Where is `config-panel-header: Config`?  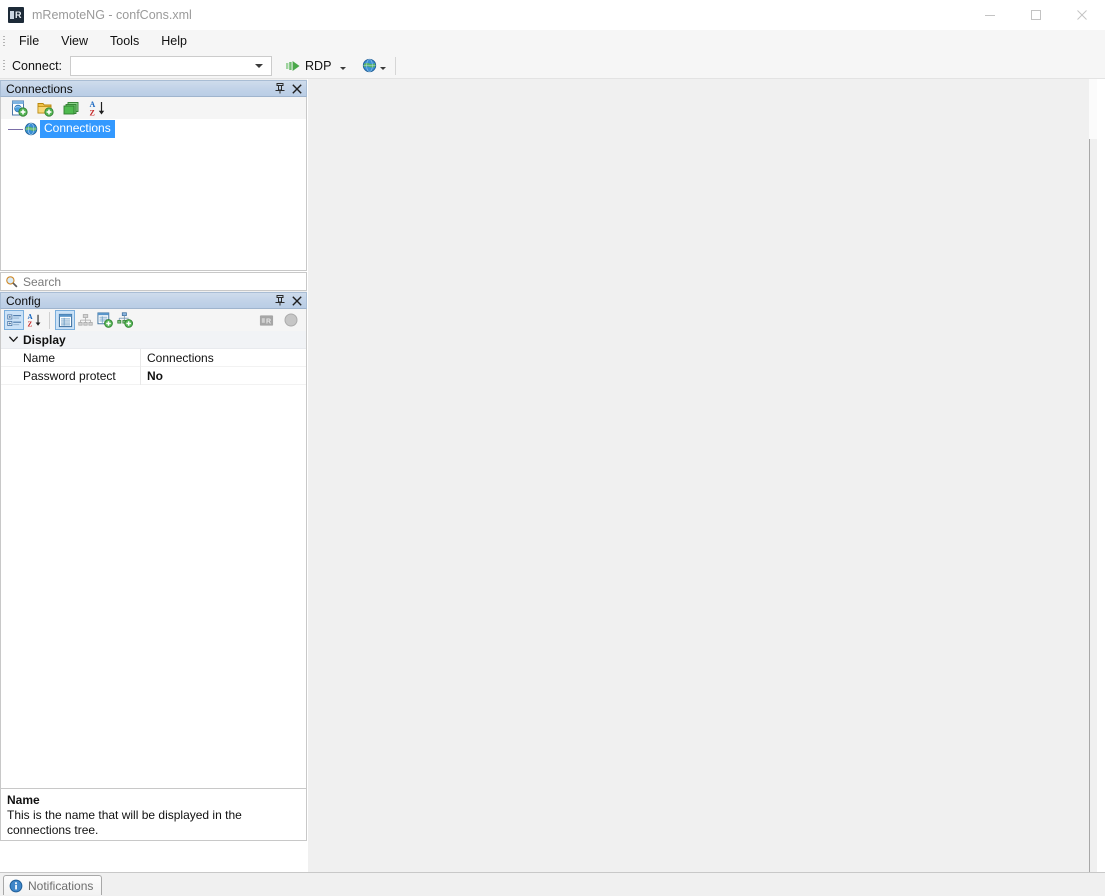 config-panel-header: Config is located at coordinates (153, 300).